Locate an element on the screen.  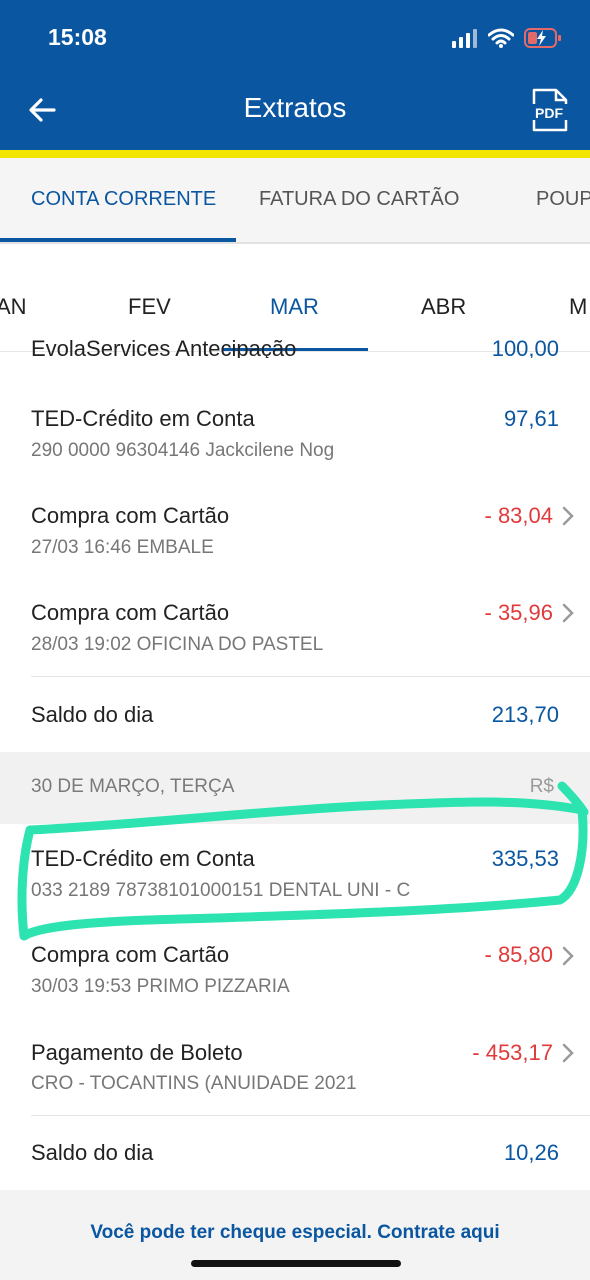
transaction-amount: - 453,17 is located at coordinates (512, 1052).